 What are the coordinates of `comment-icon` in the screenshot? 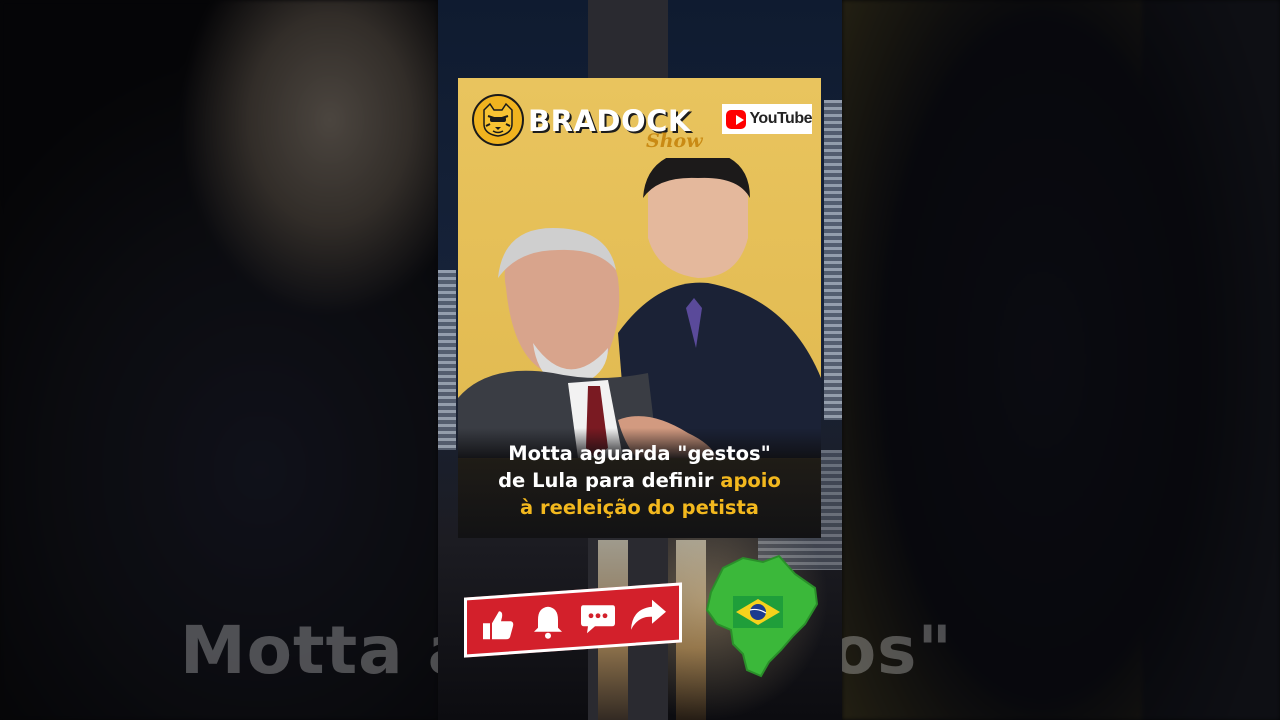 It's located at (598, 618).